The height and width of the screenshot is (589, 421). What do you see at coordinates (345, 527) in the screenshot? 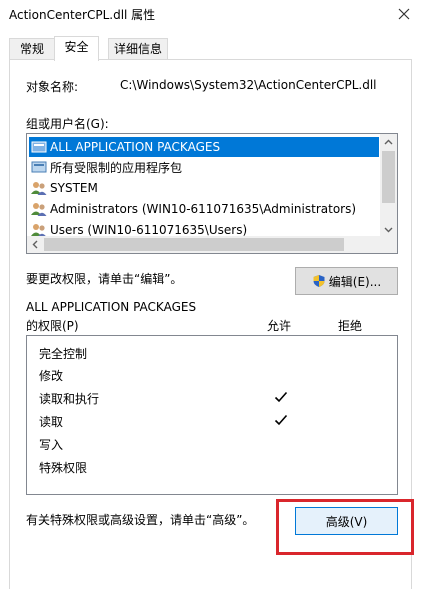
I see `highlight-annotation` at bounding box center [345, 527].